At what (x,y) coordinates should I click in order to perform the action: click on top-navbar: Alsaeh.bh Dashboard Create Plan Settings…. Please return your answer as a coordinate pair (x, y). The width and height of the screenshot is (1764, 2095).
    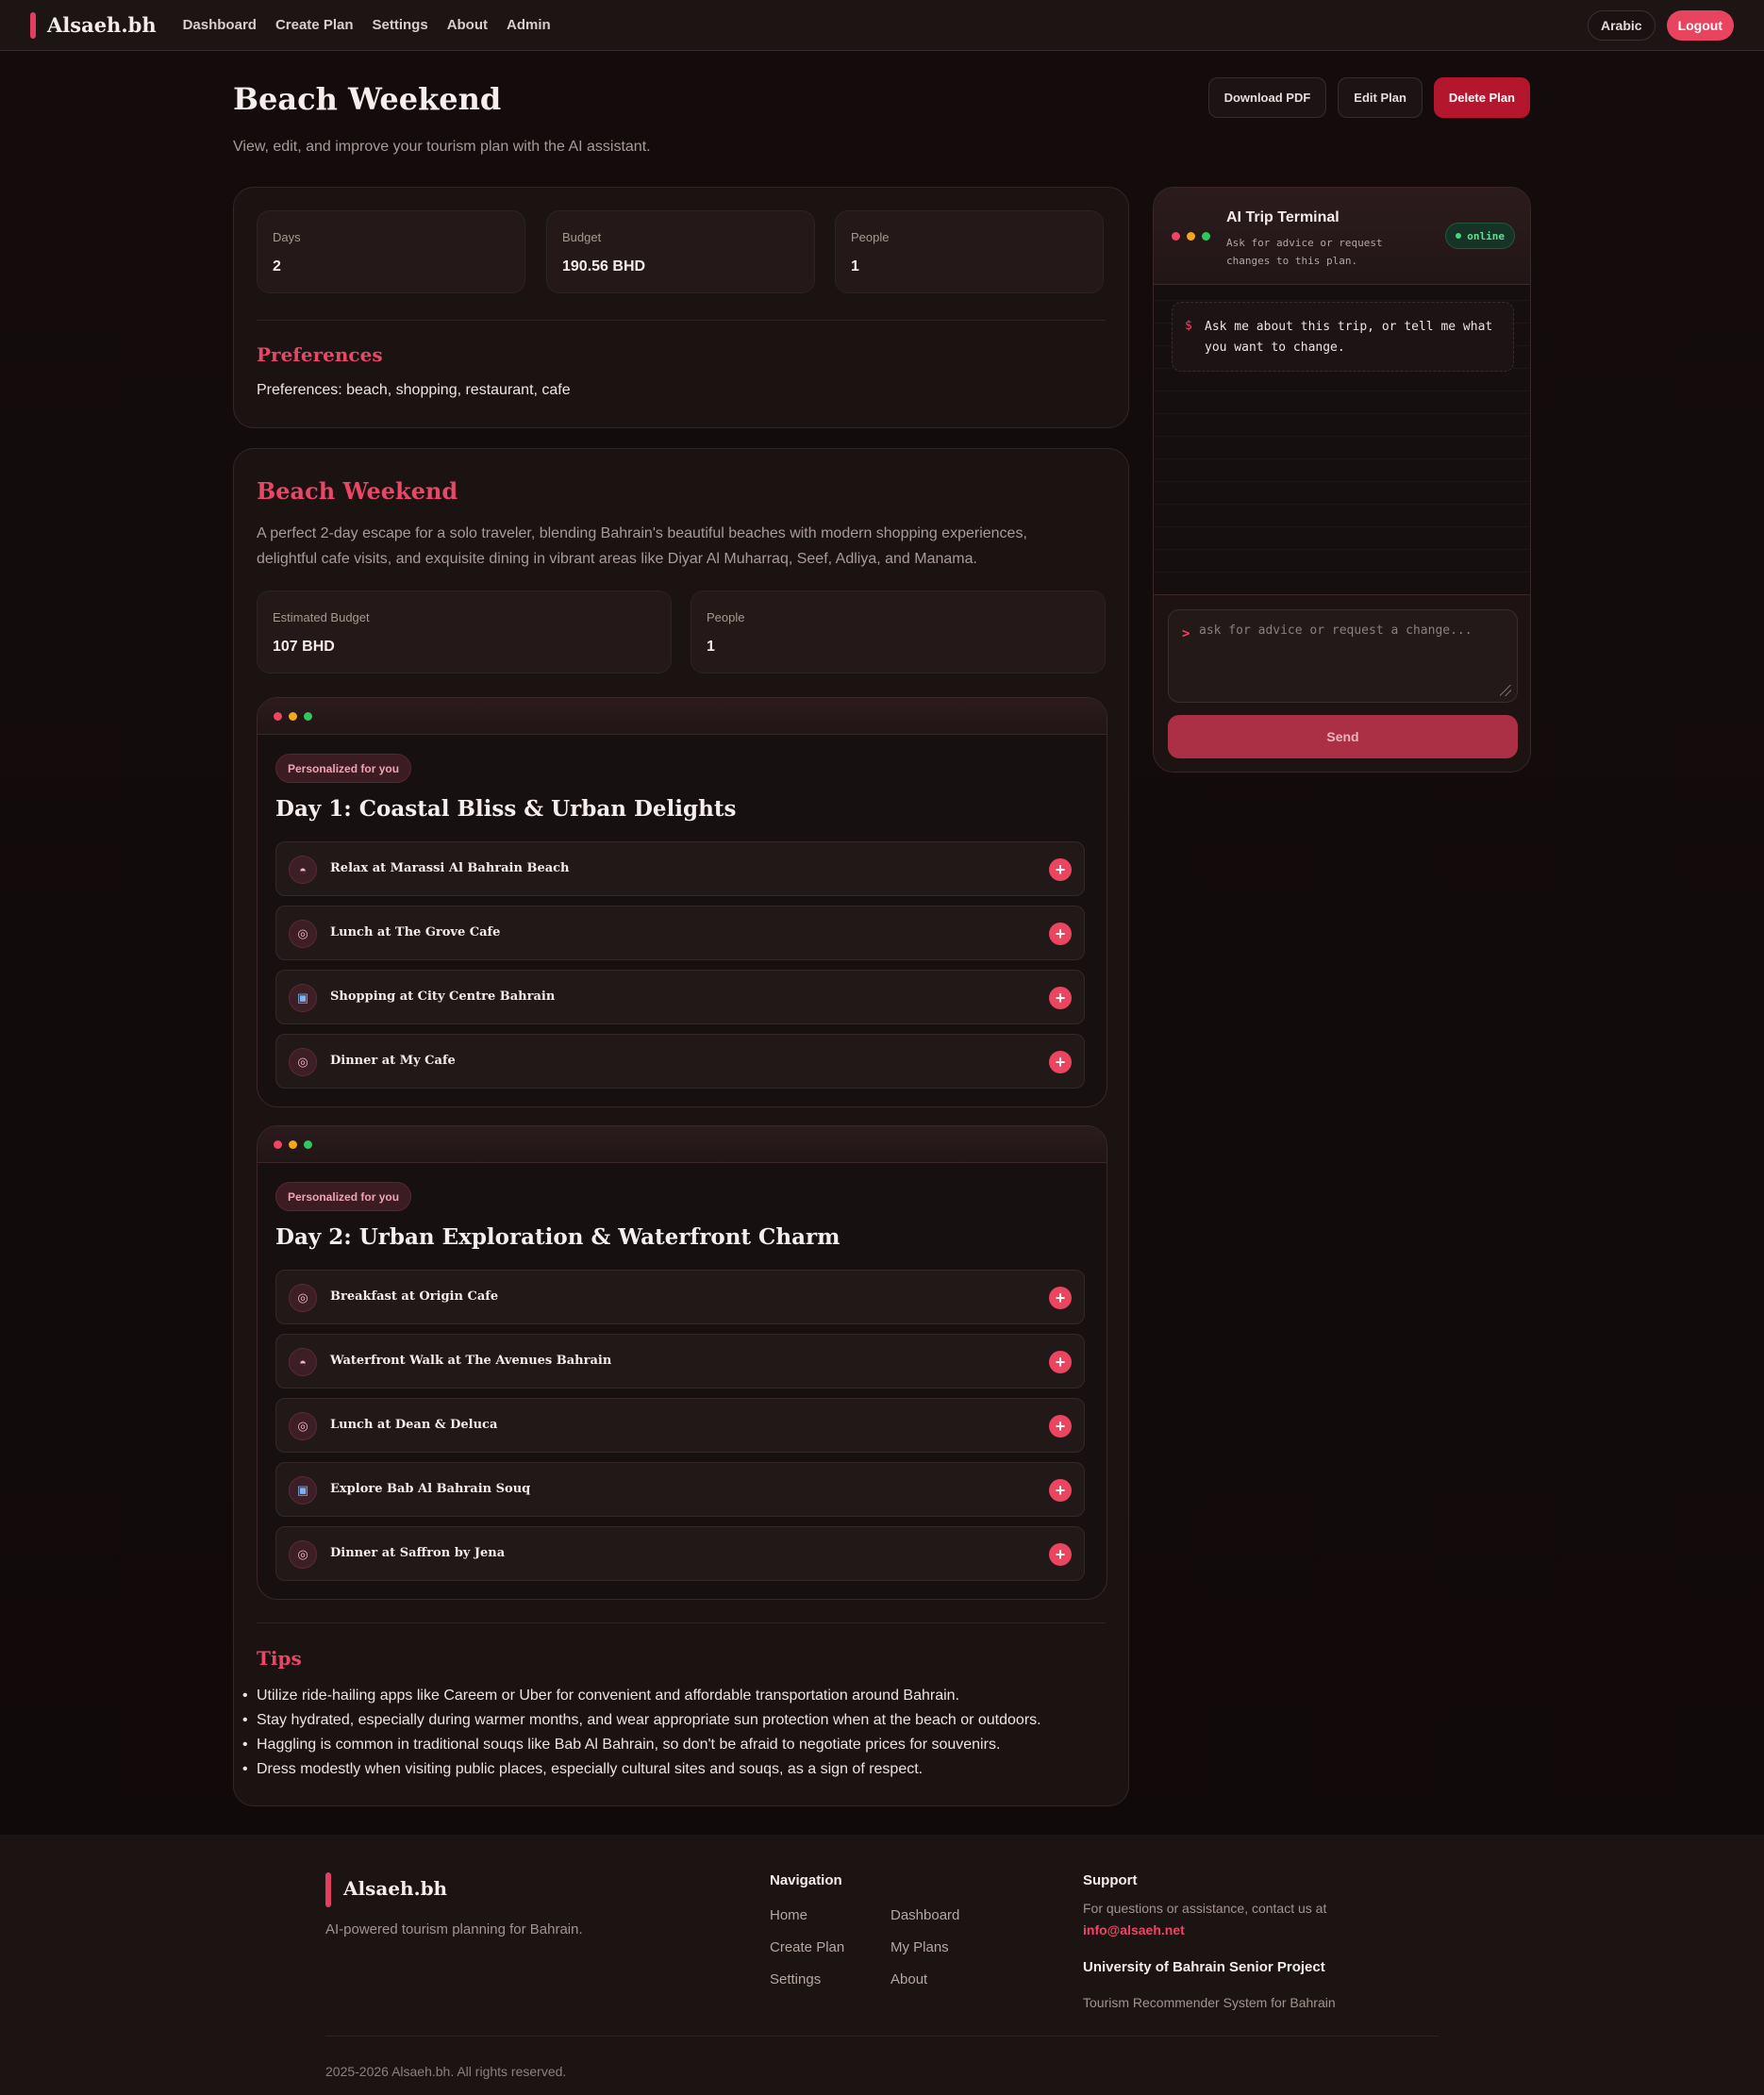
    Looking at the image, I should click on (882, 25).